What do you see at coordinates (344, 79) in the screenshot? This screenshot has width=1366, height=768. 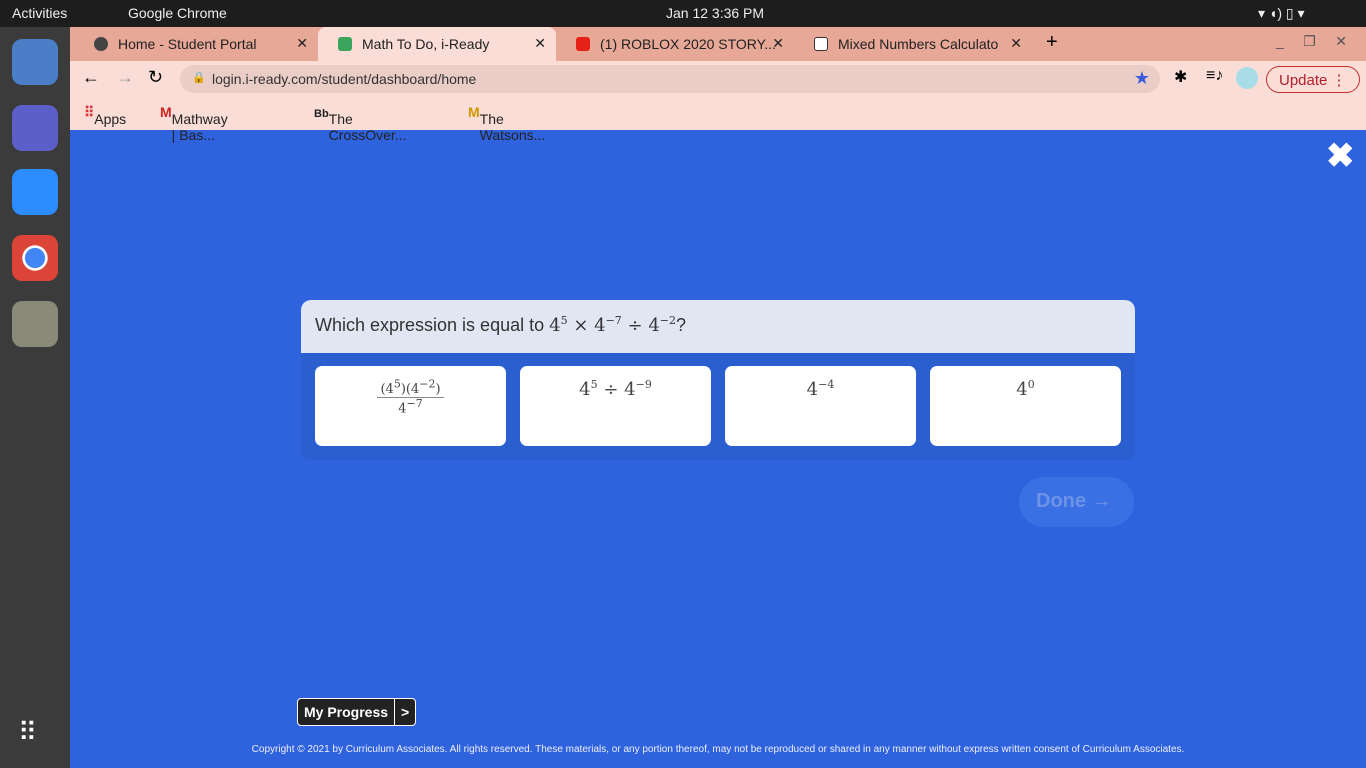 I see `url-text: login.i-ready.com/student/dashboard/home` at bounding box center [344, 79].